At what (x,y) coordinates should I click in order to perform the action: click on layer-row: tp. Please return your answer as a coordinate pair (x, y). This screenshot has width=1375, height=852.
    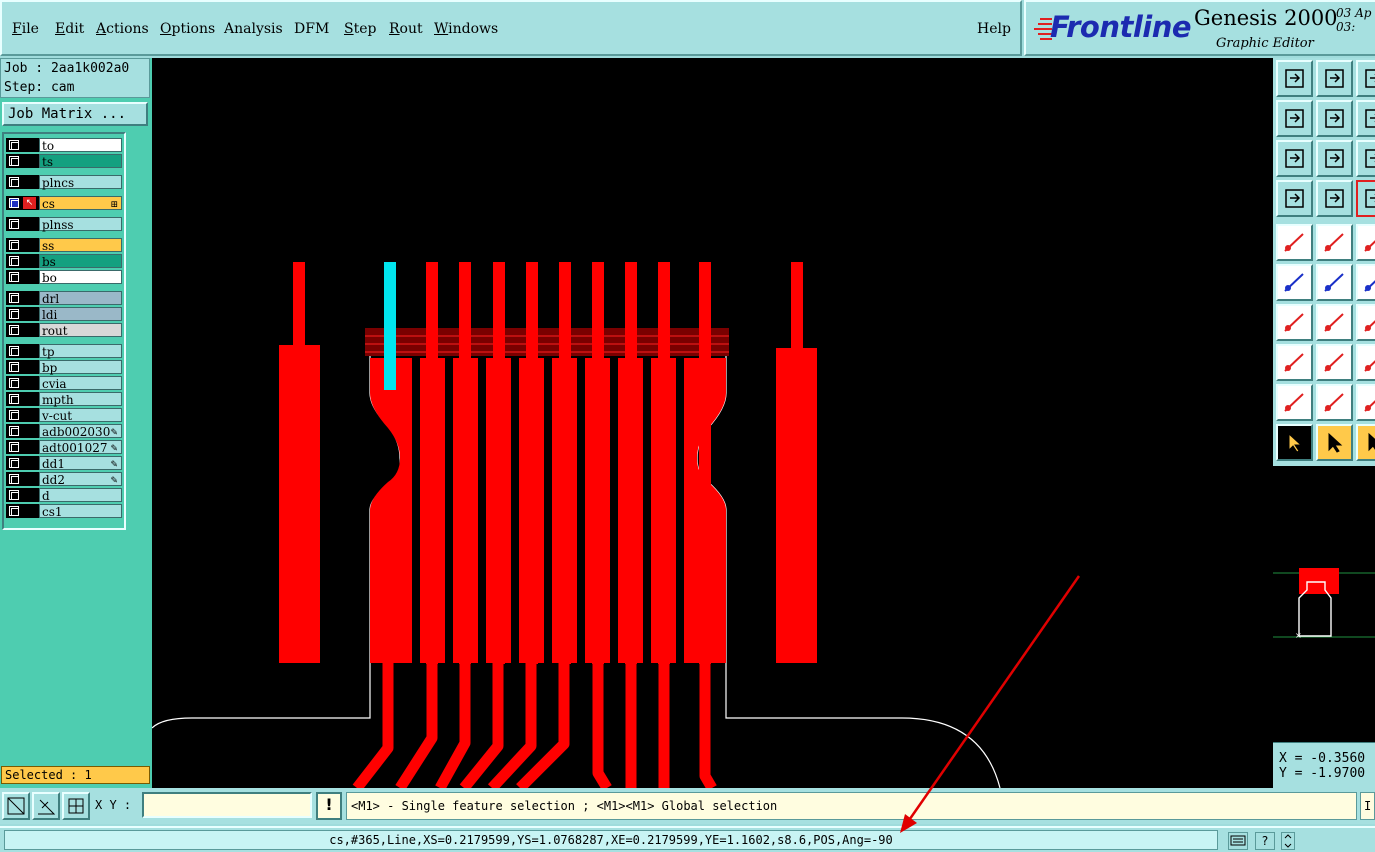
    Looking at the image, I should click on (64, 351).